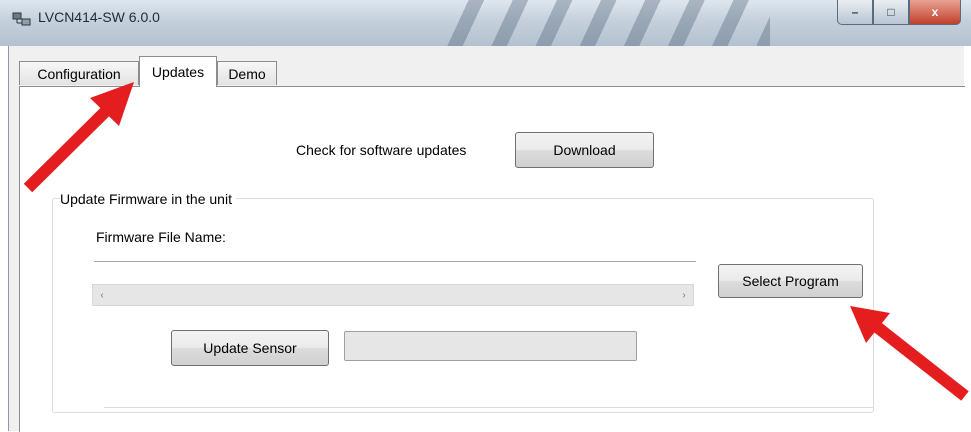 This screenshot has width=971, height=432. I want to click on firmware-file-name-field, so click(395, 261).